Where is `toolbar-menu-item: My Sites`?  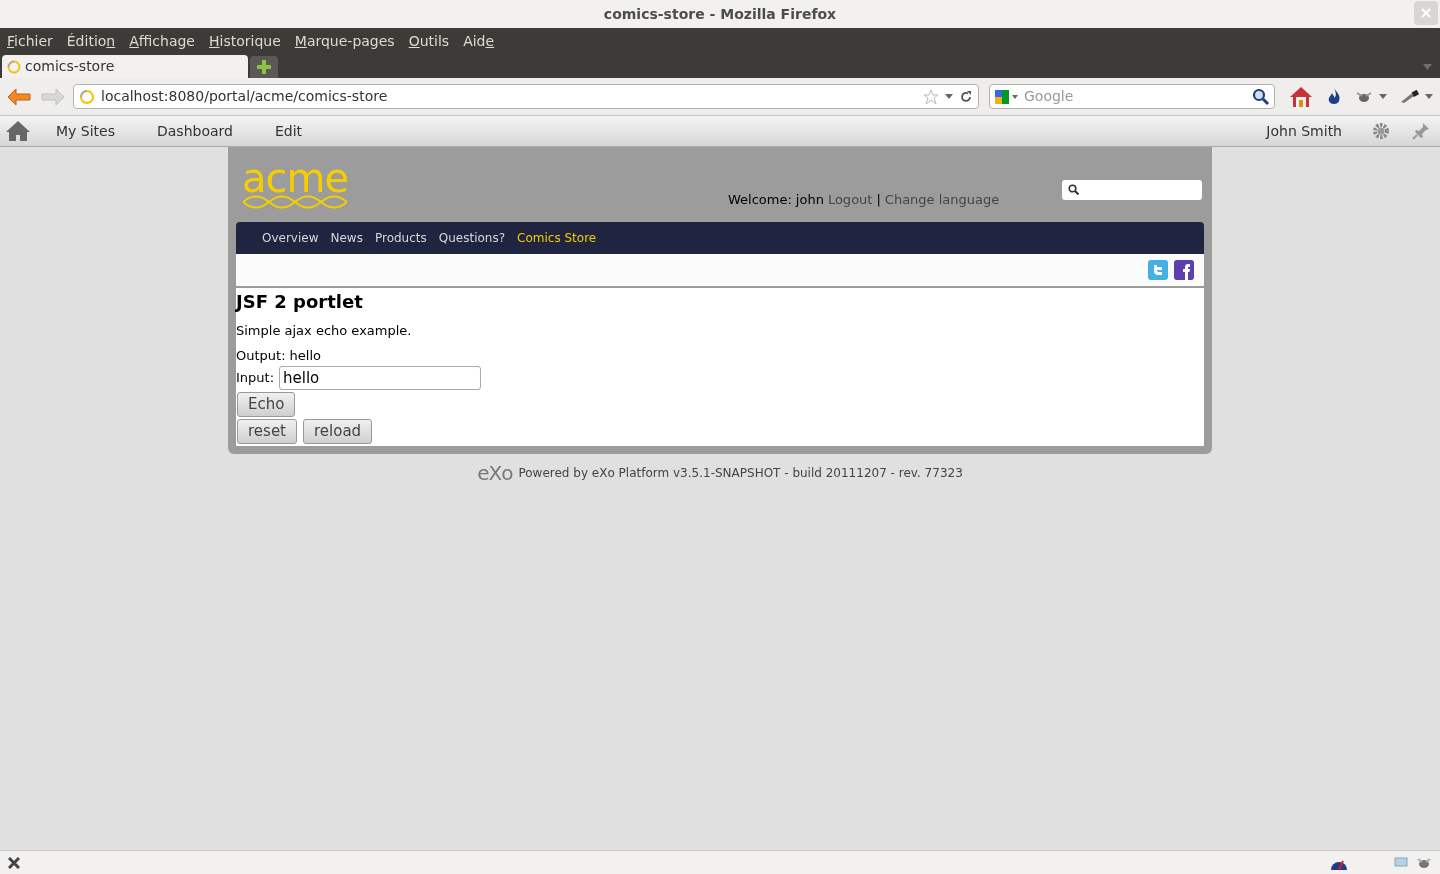
toolbar-menu-item: My Sites is located at coordinates (85, 131).